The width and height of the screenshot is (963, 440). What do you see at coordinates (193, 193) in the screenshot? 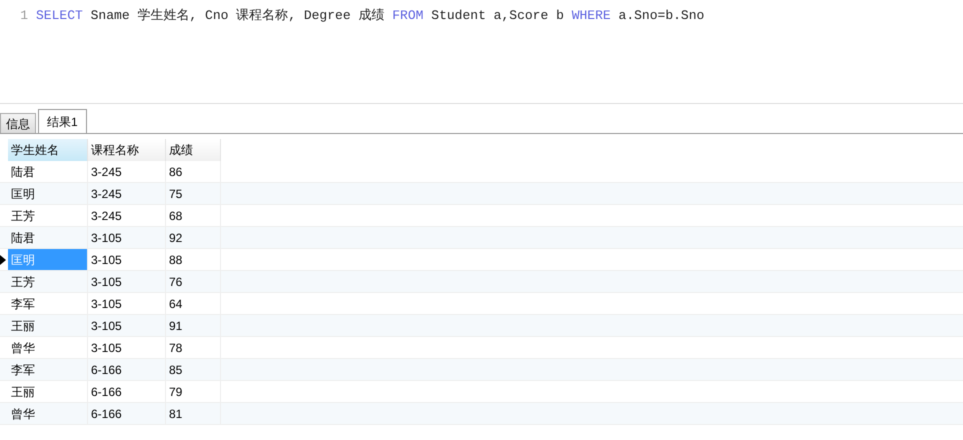
I see `table-cell: 75` at bounding box center [193, 193].